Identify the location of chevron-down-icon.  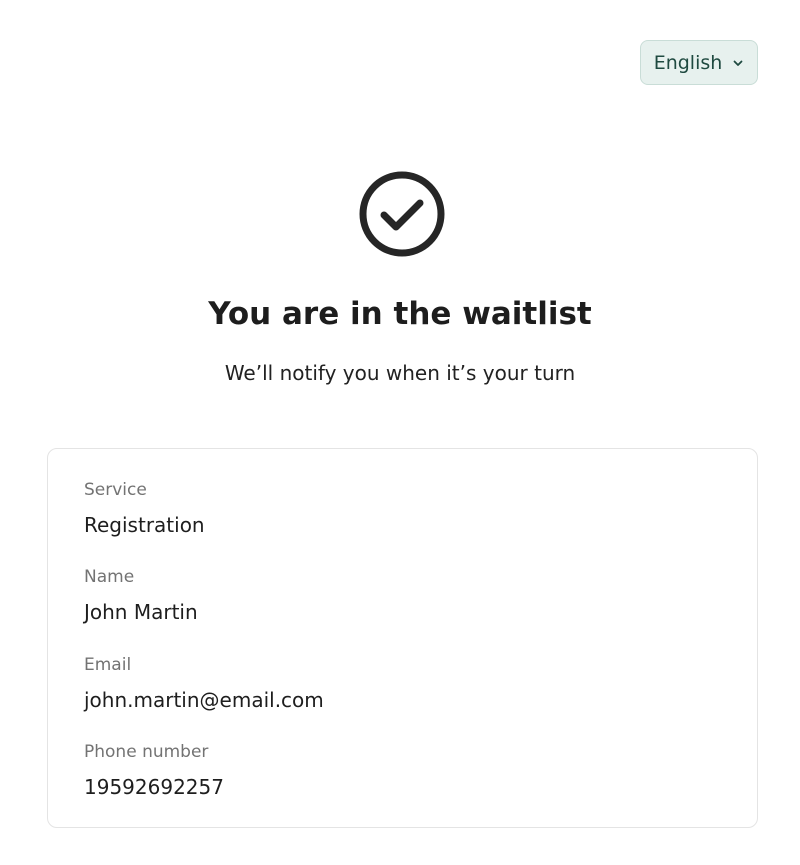
(738, 63).